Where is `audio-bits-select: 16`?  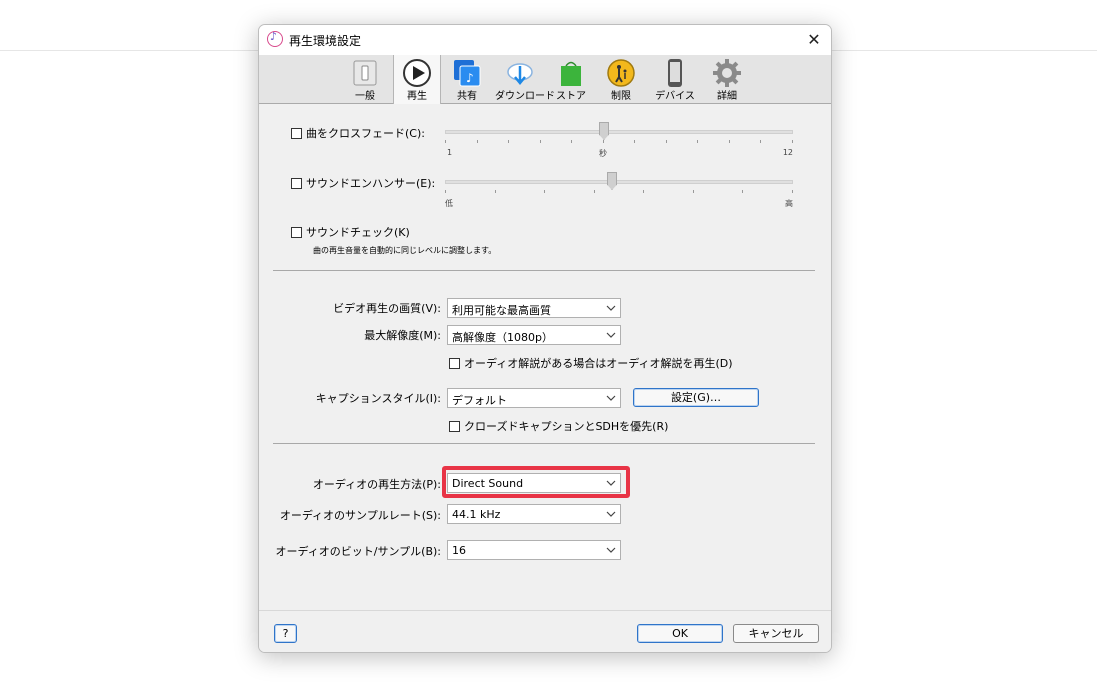 audio-bits-select: 16 is located at coordinates (534, 550).